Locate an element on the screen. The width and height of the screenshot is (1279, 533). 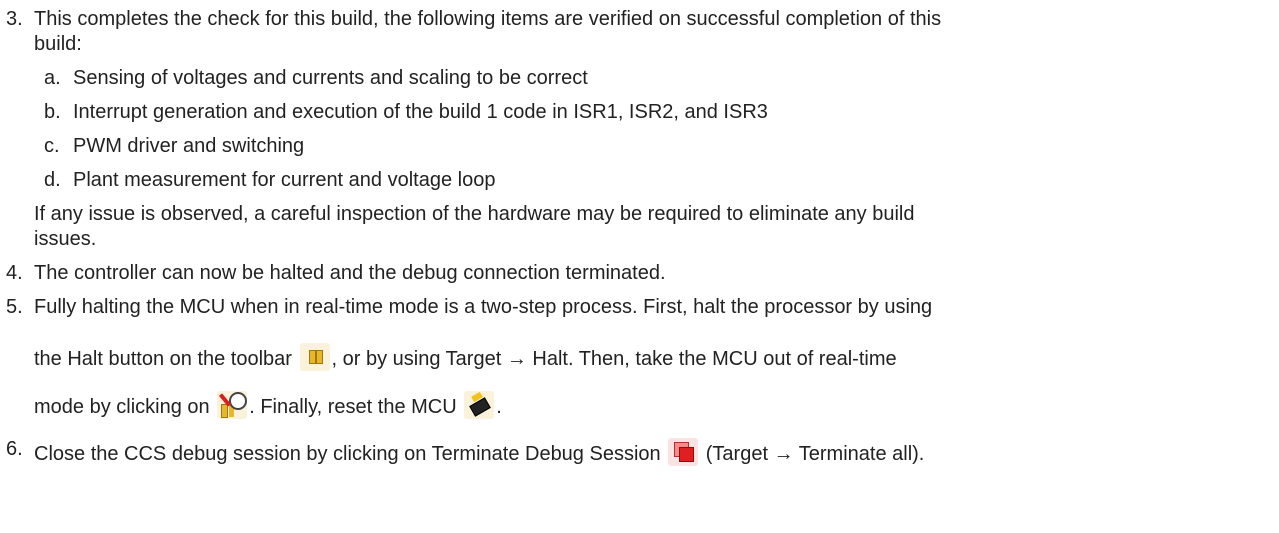
step-3-text-cont: build: is located at coordinates (58, 44).